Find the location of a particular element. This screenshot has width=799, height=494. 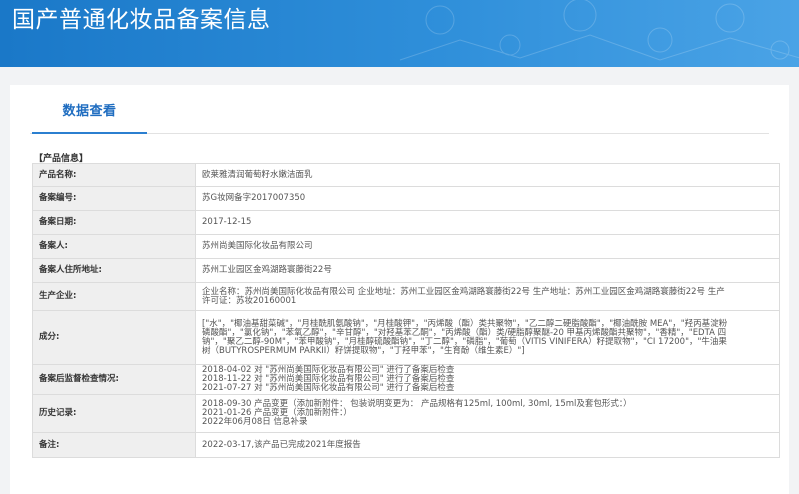

filing-date-value: 2017-12-15 is located at coordinates (487, 222).